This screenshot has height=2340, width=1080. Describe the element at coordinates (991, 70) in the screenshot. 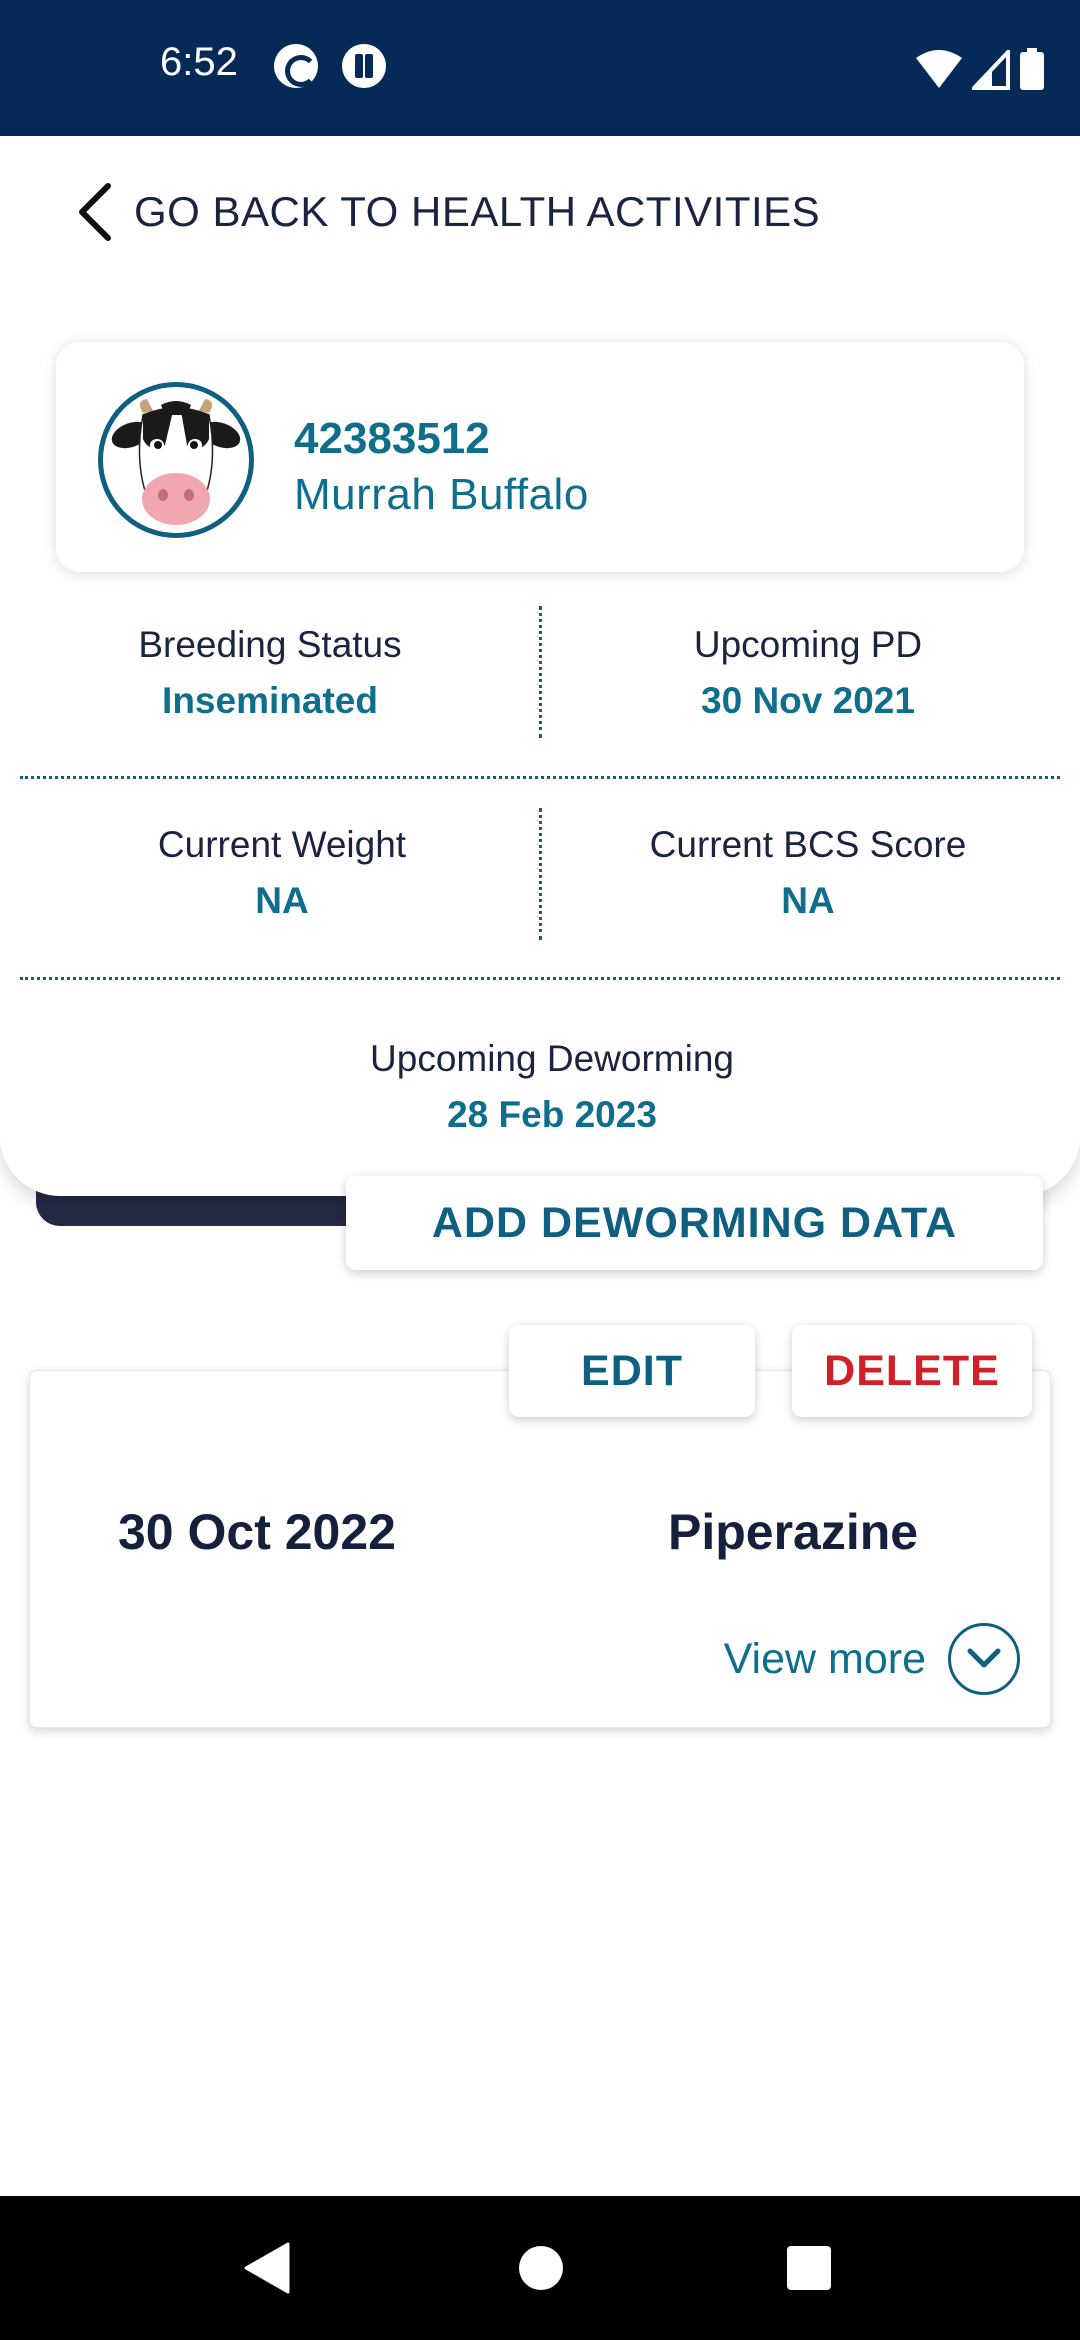

I see `signal-icon` at that location.